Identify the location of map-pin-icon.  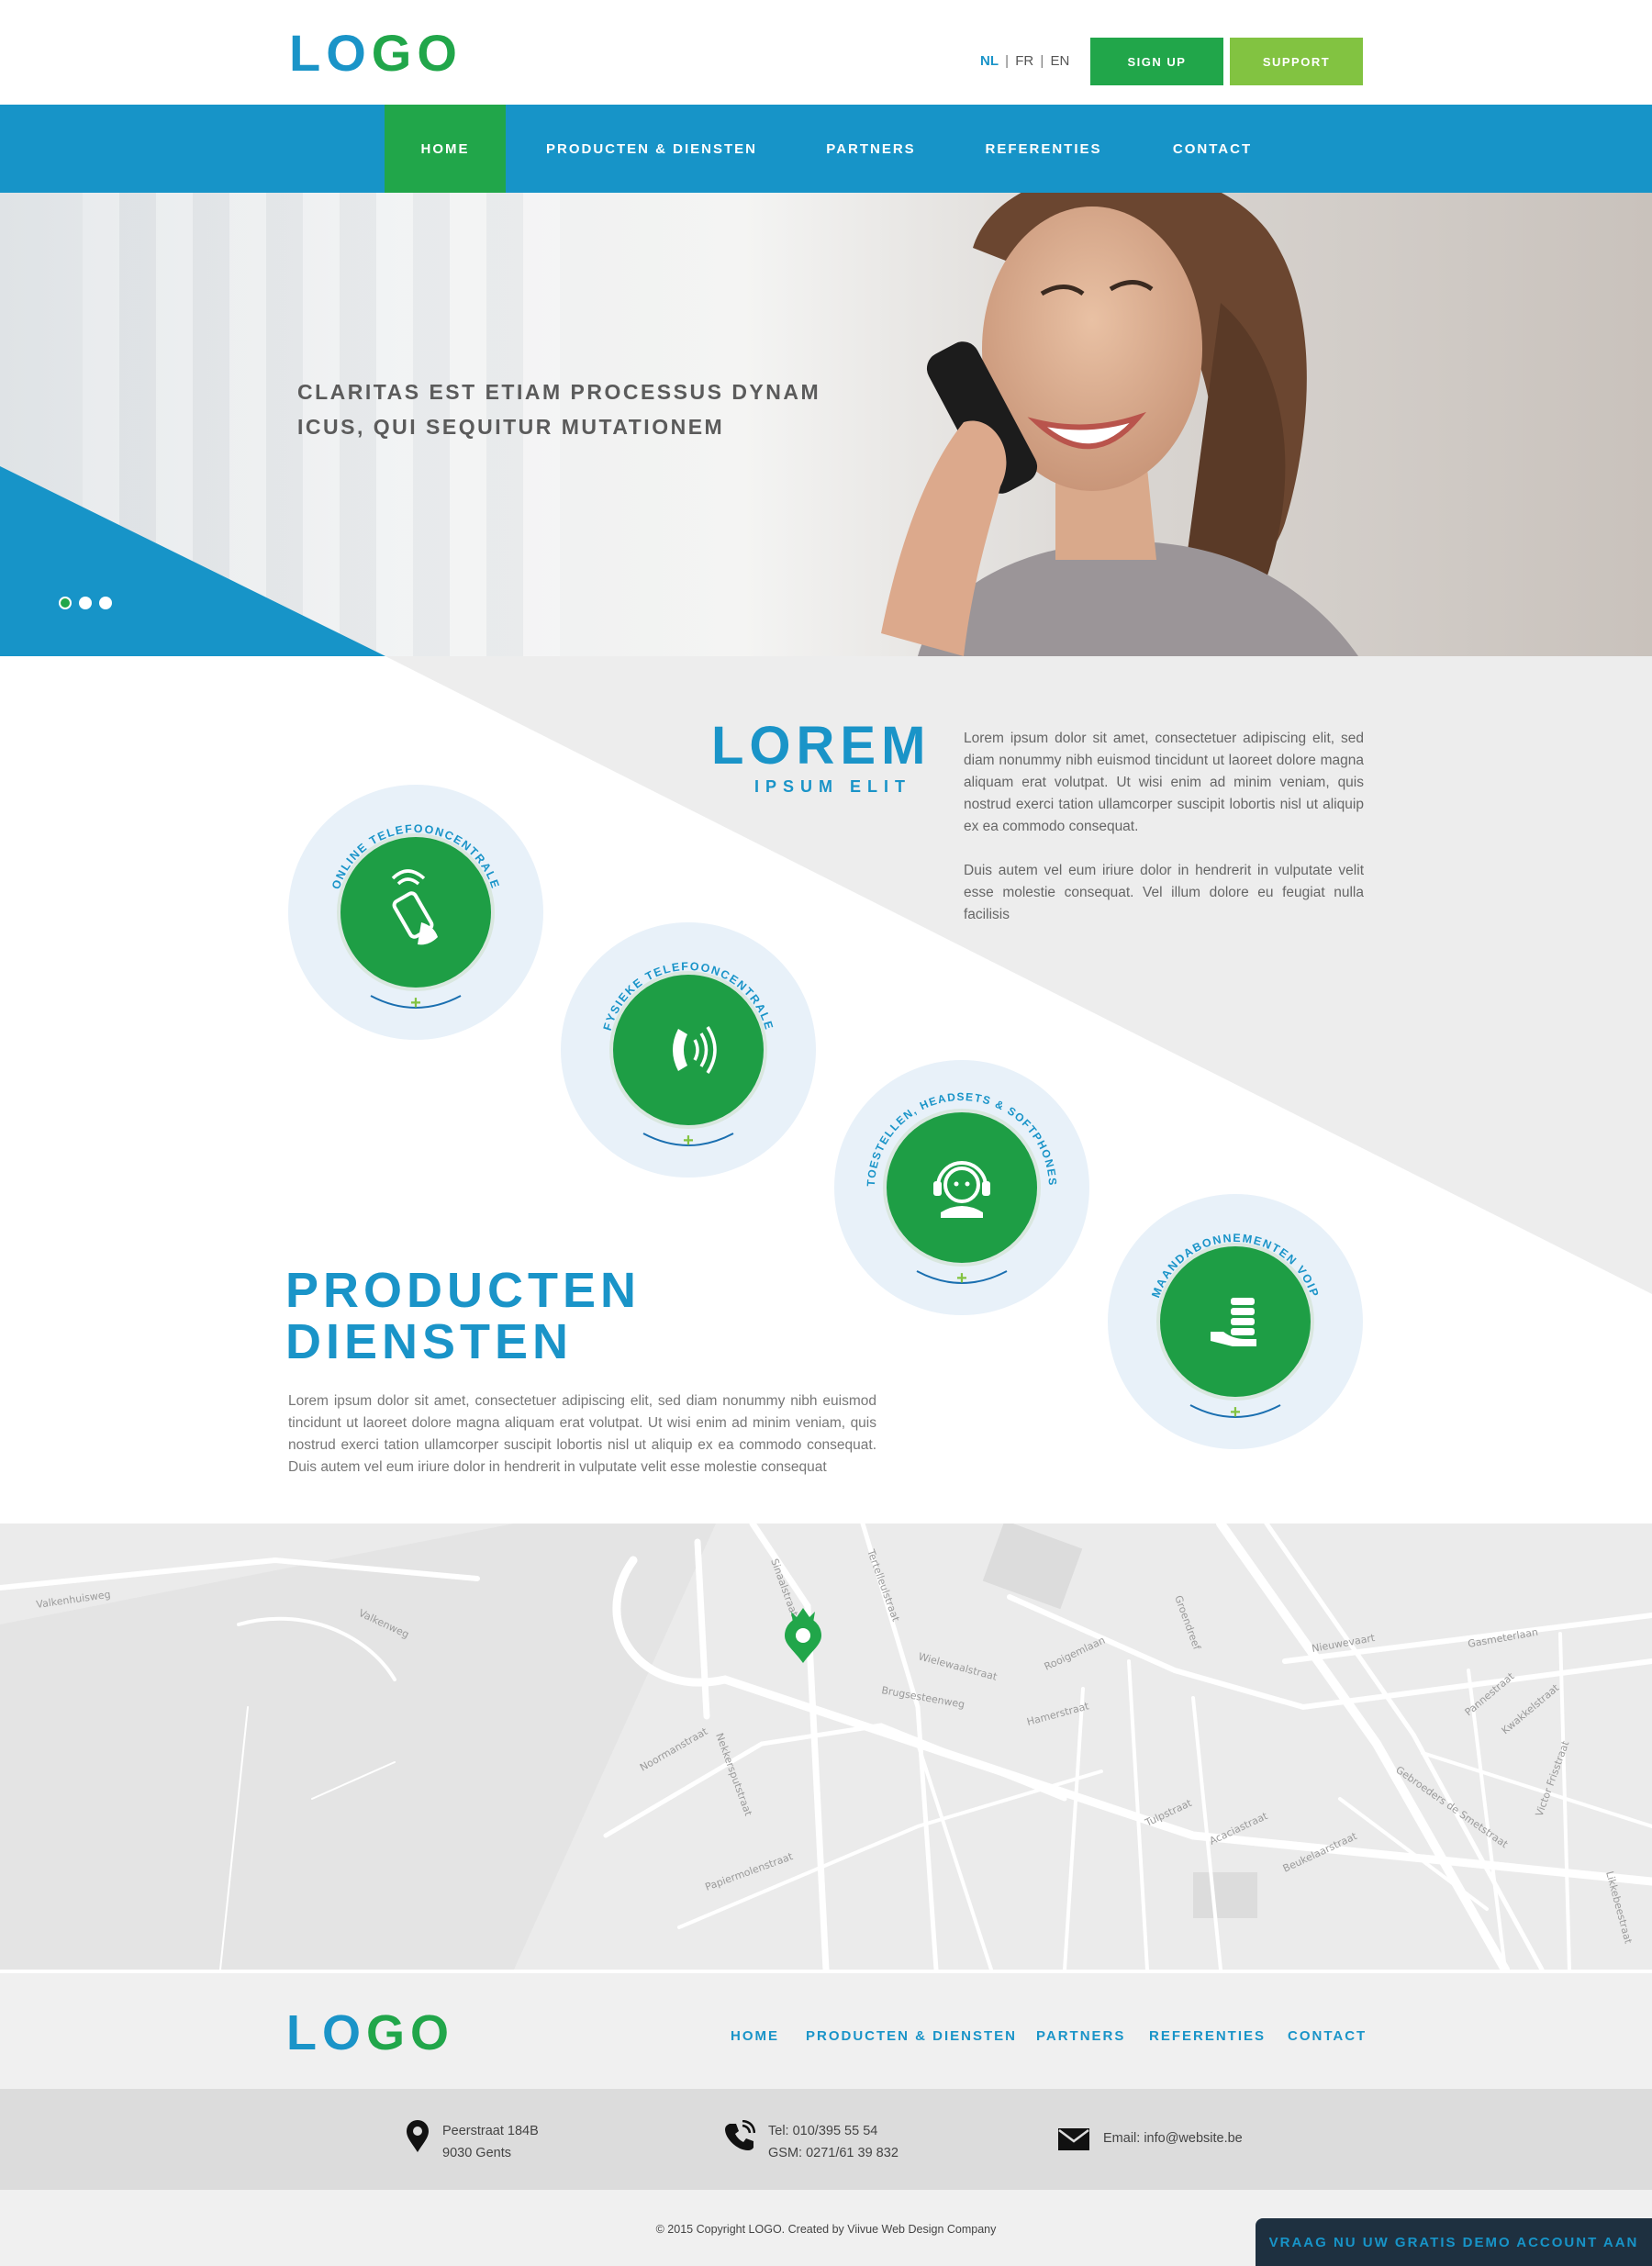
(803, 1636).